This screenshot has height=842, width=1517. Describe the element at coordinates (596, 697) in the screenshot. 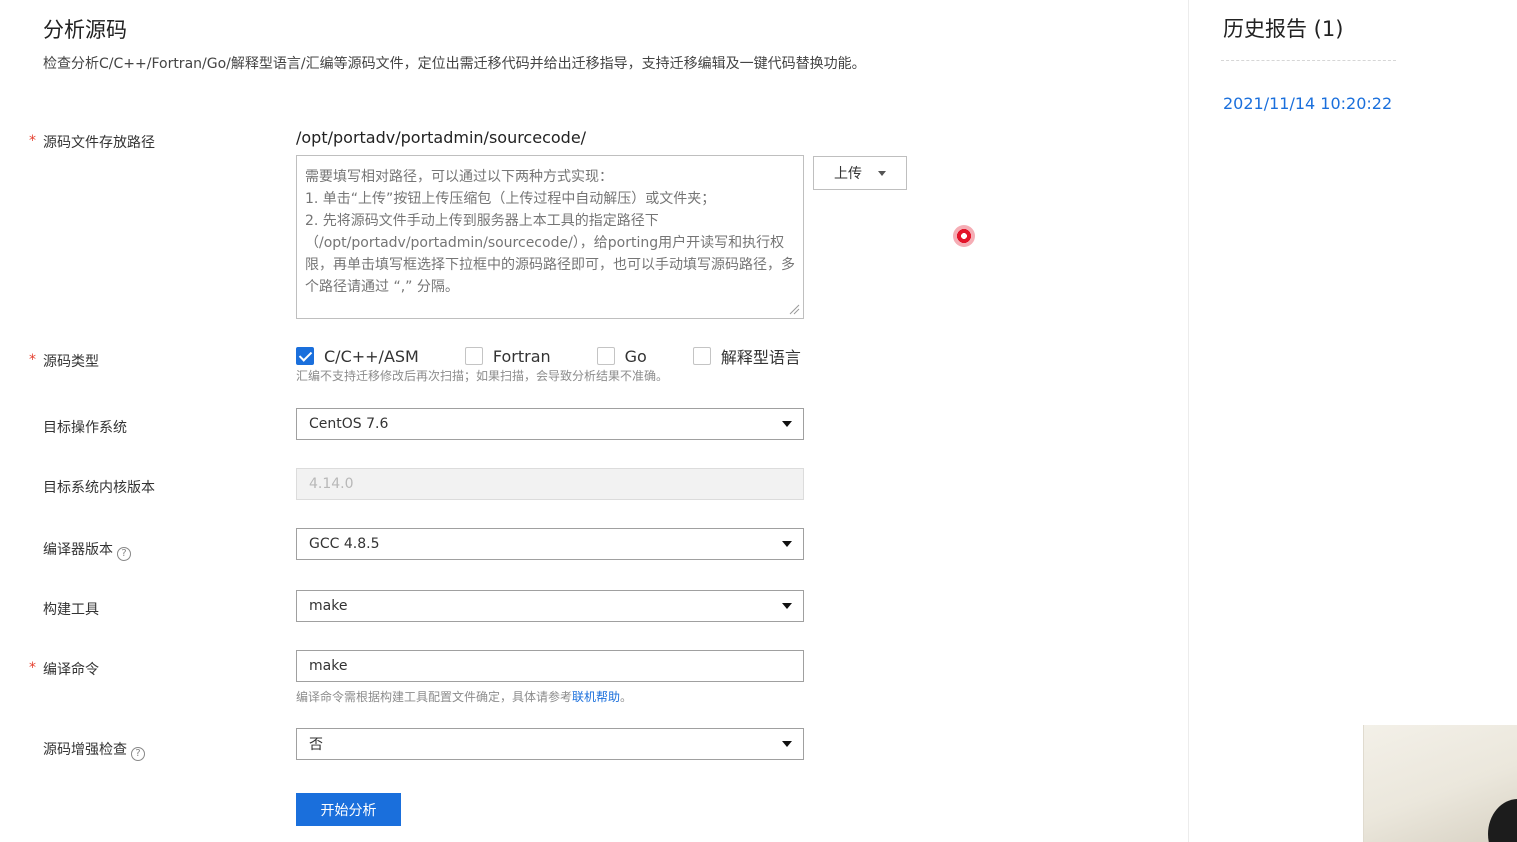

I see `online-help-link: 联机帮助` at that location.